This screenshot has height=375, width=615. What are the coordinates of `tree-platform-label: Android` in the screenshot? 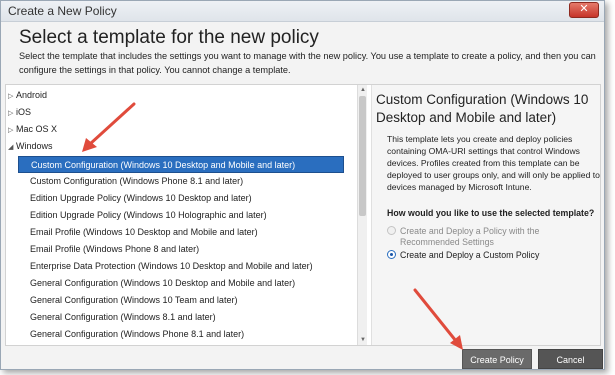 It's located at (32, 95).